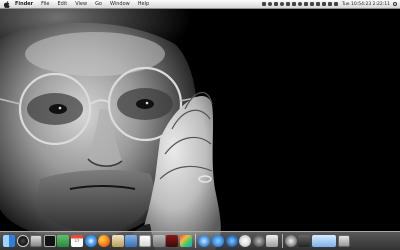 The width and height of the screenshot is (400, 250). Describe the element at coordinates (104, 240) in the screenshot. I see `firefox-icon` at that location.